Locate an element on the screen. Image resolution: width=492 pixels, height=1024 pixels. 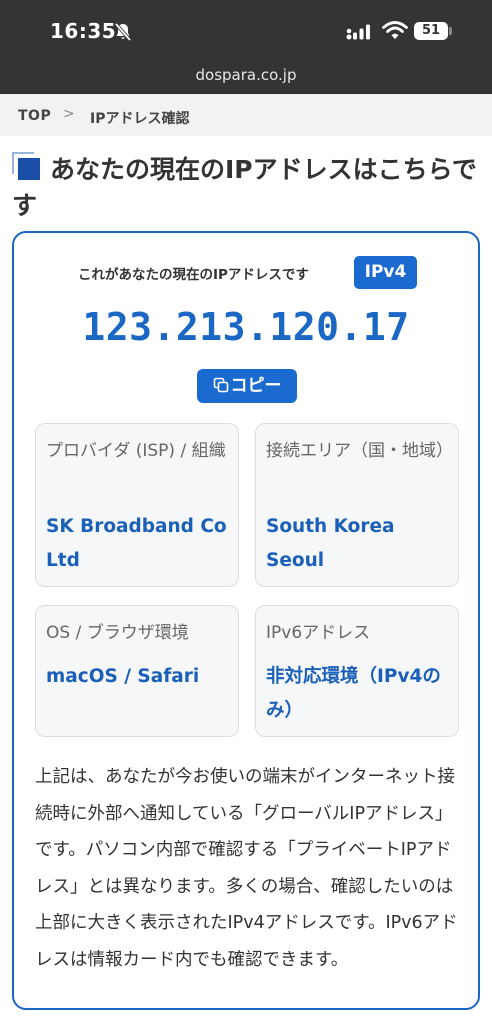
signal-icon is located at coordinates (358, 32).